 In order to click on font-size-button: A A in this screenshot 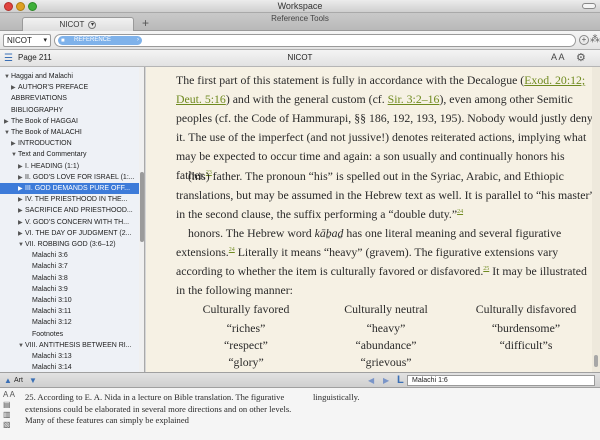, I will do `click(558, 57)`.